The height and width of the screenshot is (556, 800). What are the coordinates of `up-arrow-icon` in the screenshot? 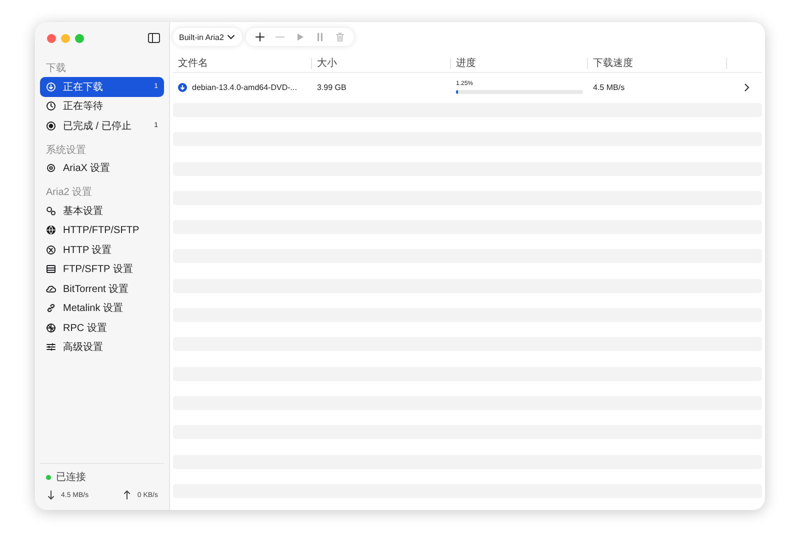 It's located at (127, 495).